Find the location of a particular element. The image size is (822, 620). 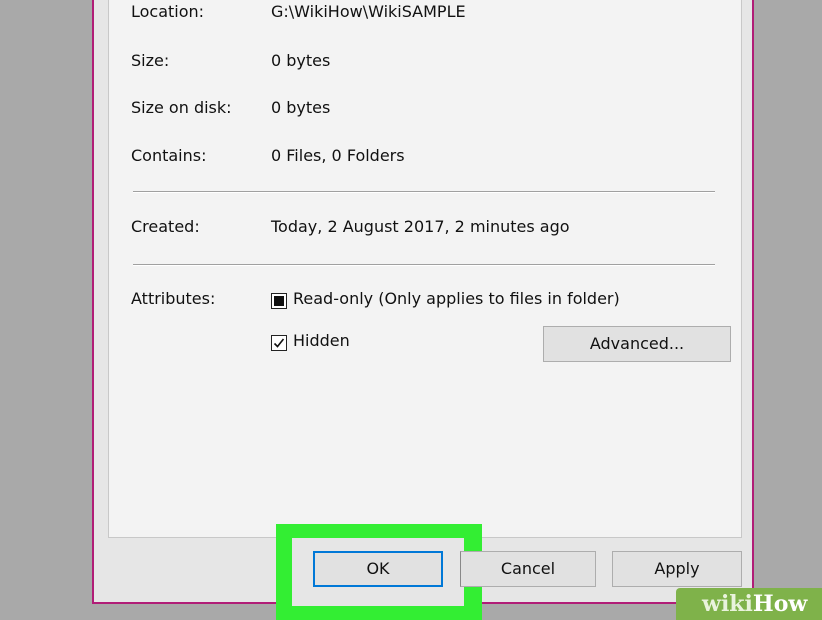

contains-label: Contains: is located at coordinates (169, 155).